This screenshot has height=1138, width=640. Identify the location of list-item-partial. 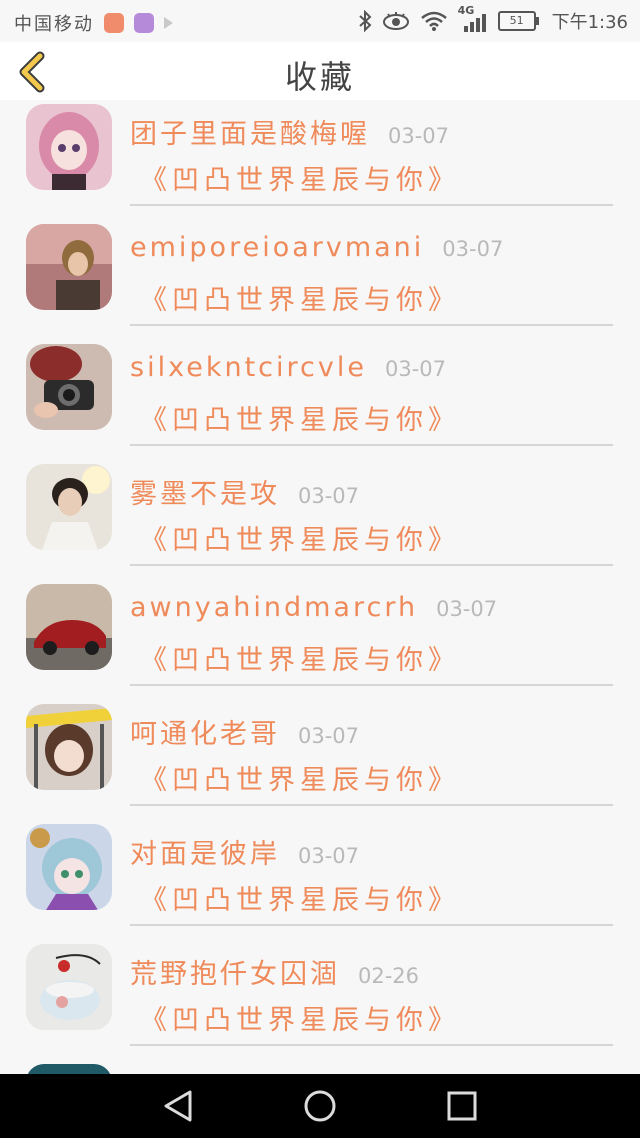
(320, 1067).